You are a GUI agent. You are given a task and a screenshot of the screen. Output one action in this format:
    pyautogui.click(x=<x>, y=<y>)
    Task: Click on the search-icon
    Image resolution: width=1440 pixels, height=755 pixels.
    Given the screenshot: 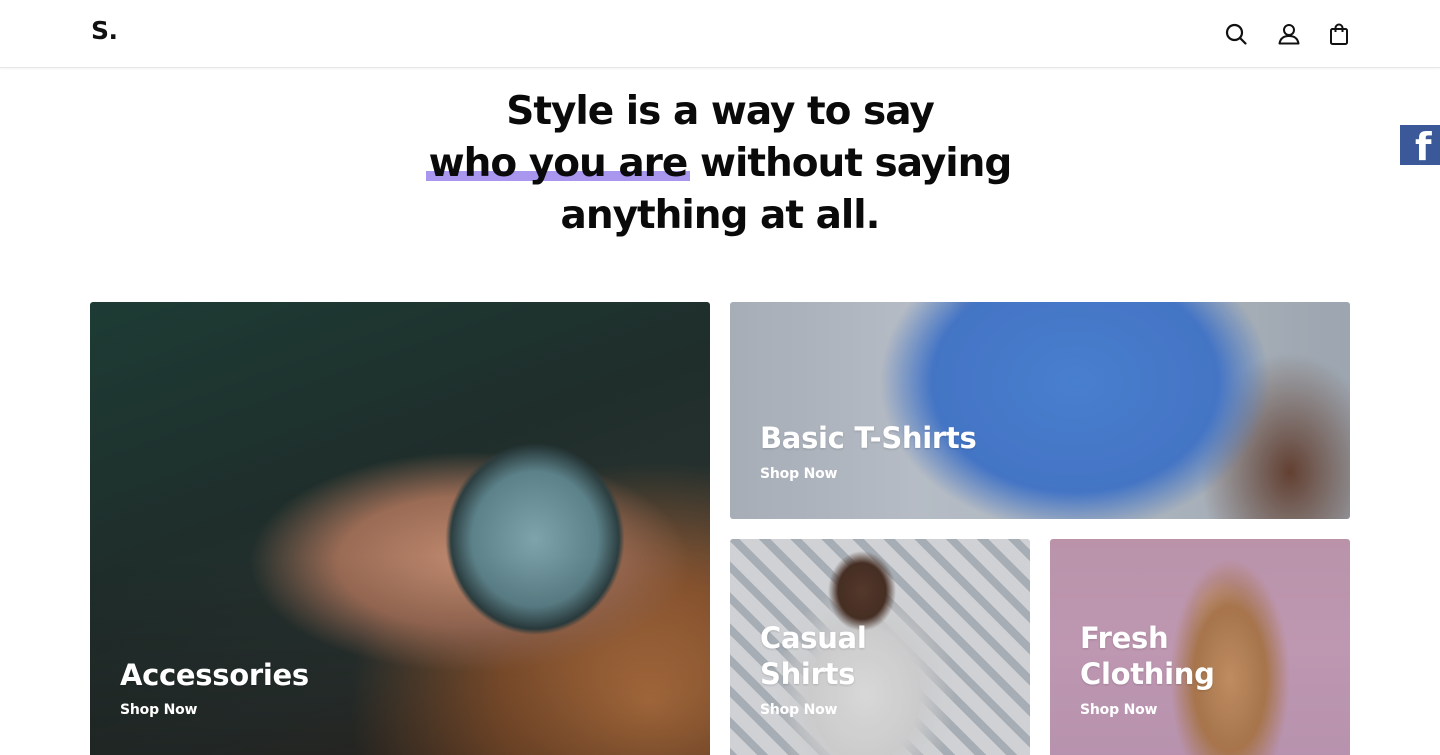 What is the action you would take?
    pyautogui.click(x=1236, y=34)
    